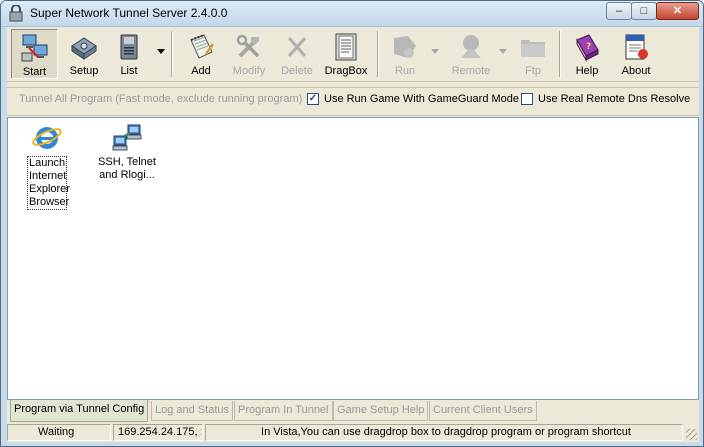 Image resolution: width=704 pixels, height=447 pixels. What do you see at coordinates (533, 71) in the screenshot?
I see `ftp-label: Ftp` at bounding box center [533, 71].